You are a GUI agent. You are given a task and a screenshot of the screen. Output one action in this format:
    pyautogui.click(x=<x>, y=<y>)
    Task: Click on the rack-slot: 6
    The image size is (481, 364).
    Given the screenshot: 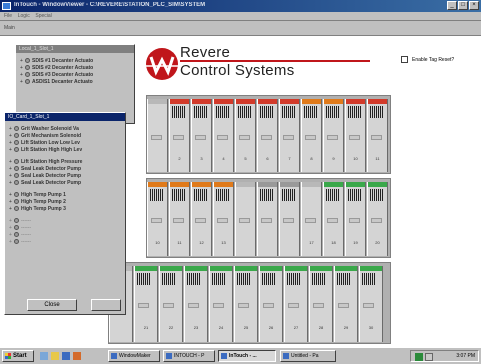 What is the action you would take?
    pyautogui.click(x=267, y=135)
    